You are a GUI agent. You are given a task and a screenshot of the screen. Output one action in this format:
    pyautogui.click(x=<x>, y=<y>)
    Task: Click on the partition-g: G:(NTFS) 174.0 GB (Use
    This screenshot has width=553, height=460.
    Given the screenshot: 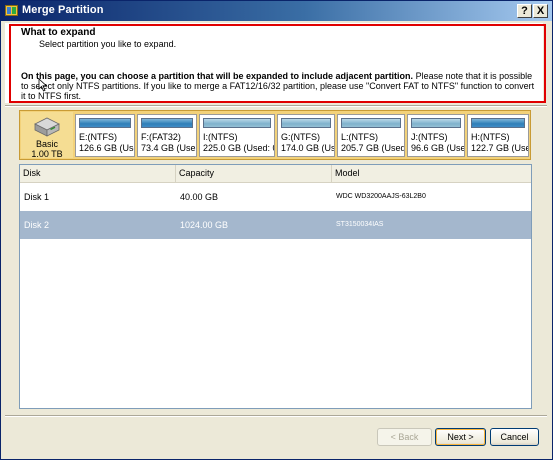 What is the action you would take?
    pyautogui.click(x=306, y=135)
    